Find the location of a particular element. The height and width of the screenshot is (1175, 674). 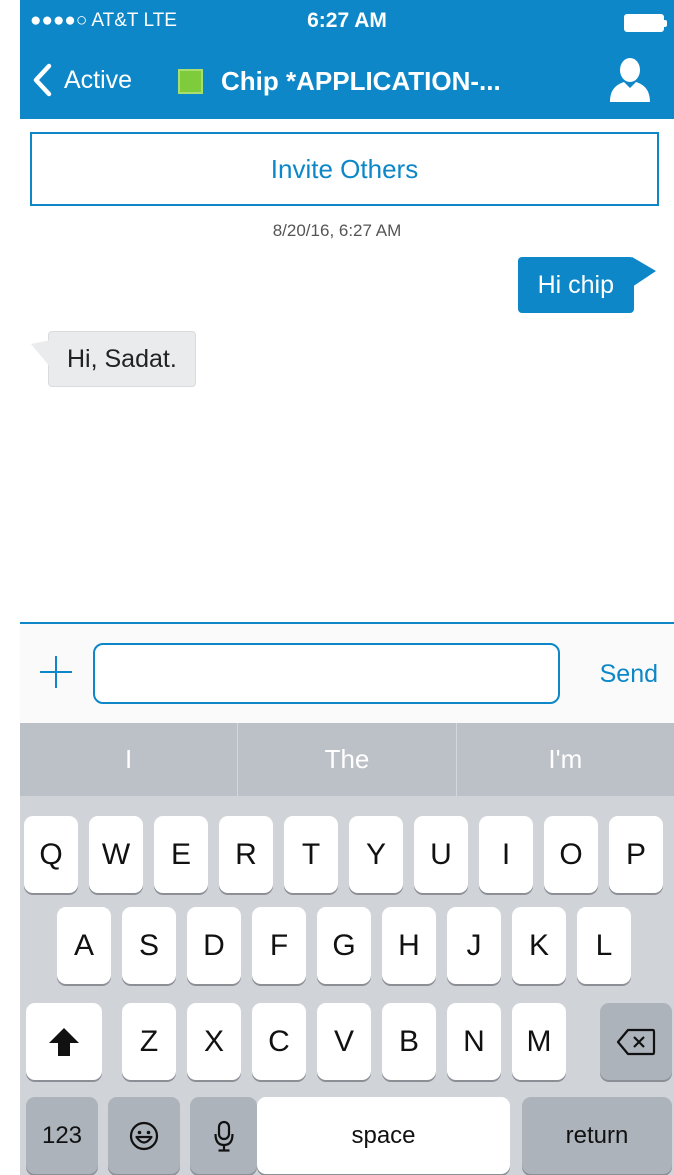

suggestion-bar: I The I'm is located at coordinates (347, 759).